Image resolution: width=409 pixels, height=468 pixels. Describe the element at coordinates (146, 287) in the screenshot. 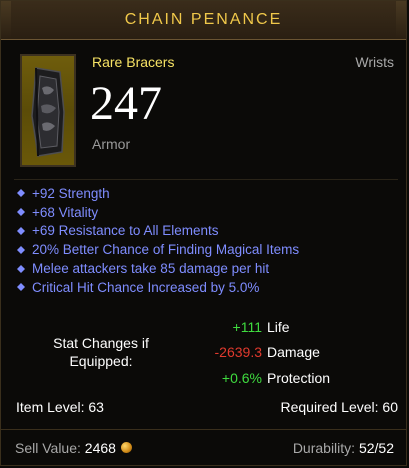

I see `affix-text: Critical Hit Chance Increased by 5.0%` at that location.